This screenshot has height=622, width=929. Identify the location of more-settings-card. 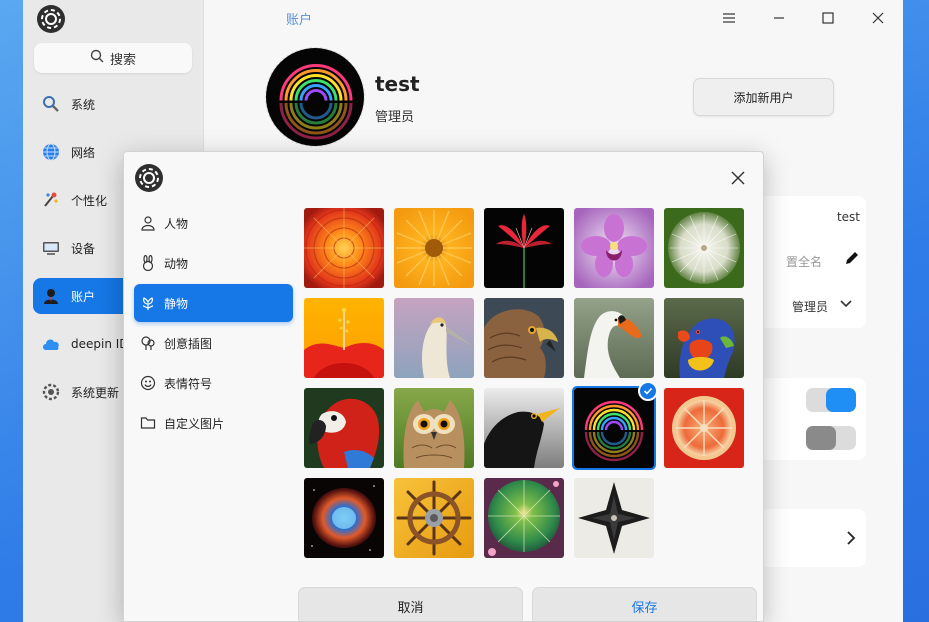
(813, 538).